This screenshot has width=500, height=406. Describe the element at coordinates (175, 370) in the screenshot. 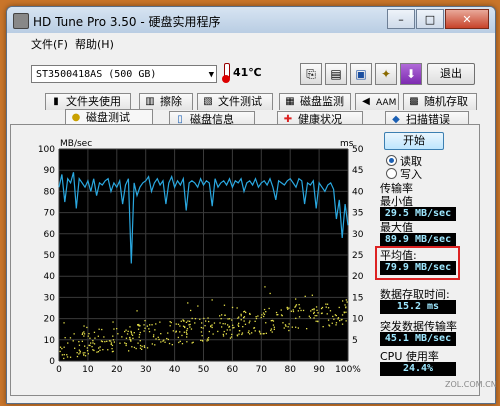

I see `x-tick-label: 40` at that location.